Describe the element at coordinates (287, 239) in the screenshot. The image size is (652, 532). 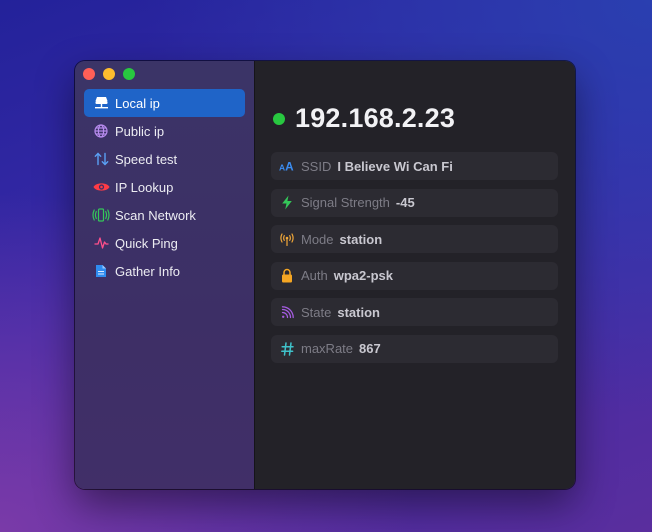
I see `antenna-icon` at that location.